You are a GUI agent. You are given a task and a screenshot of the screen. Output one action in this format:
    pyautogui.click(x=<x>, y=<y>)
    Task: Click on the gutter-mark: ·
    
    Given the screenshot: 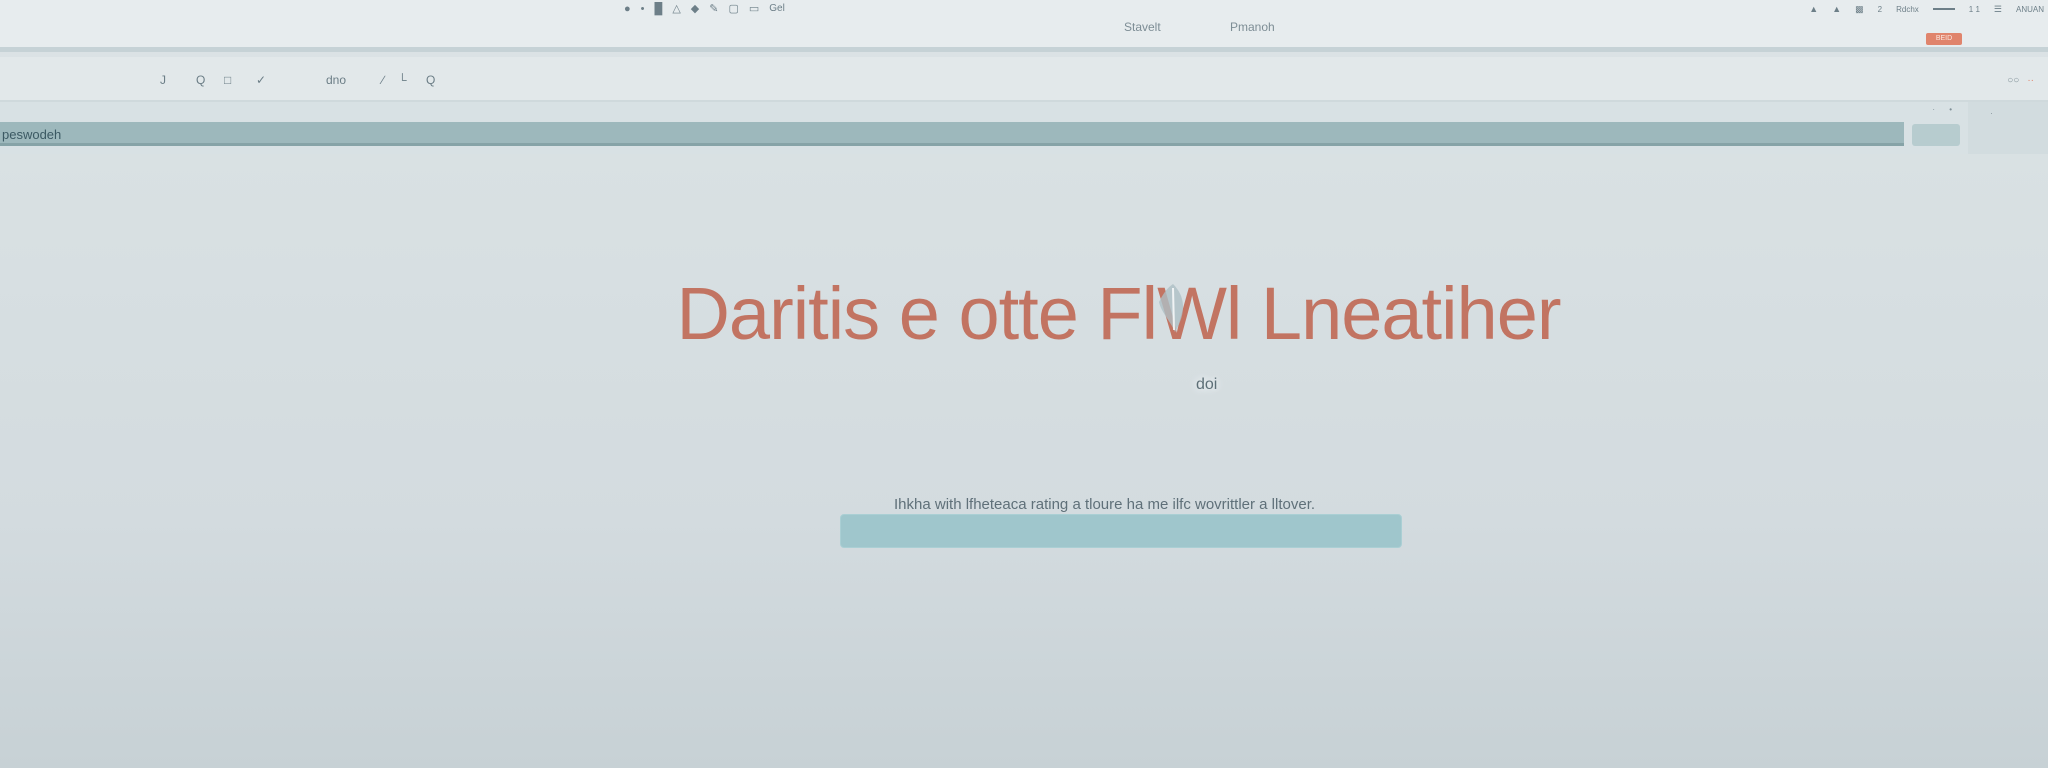 What is the action you would take?
    pyautogui.click(x=1991, y=113)
    